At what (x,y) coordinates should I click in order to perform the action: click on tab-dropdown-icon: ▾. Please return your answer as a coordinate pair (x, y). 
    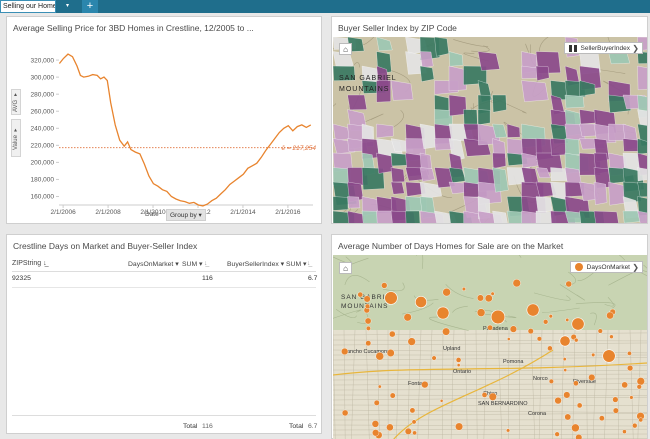
    Looking at the image, I should click on (67, 5).